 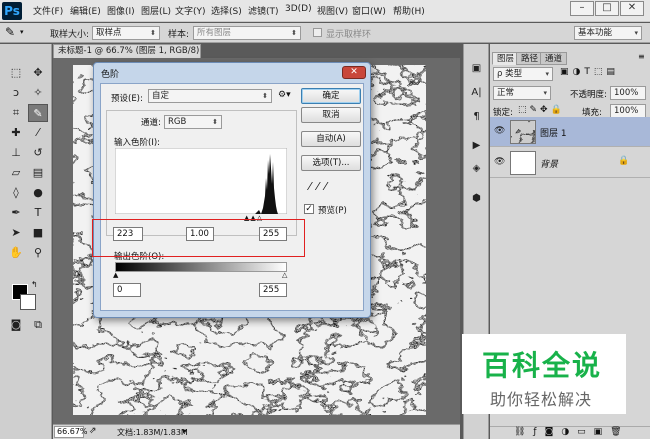 What do you see at coordinates (247, 33) in the screenshot?
I see `sample-select: 所有图层 ⬍` at bounding box center [247, 33].